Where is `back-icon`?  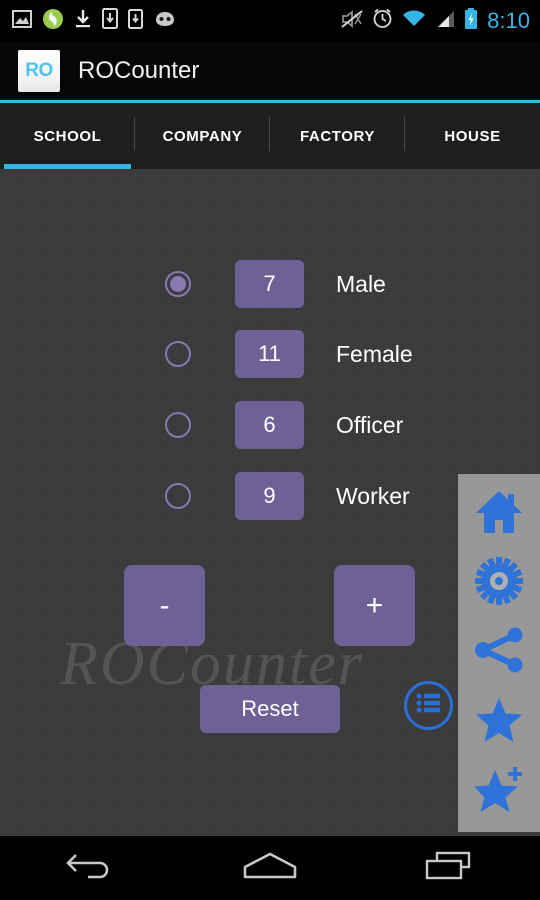 back-icon is located at coordinates (90, 868).